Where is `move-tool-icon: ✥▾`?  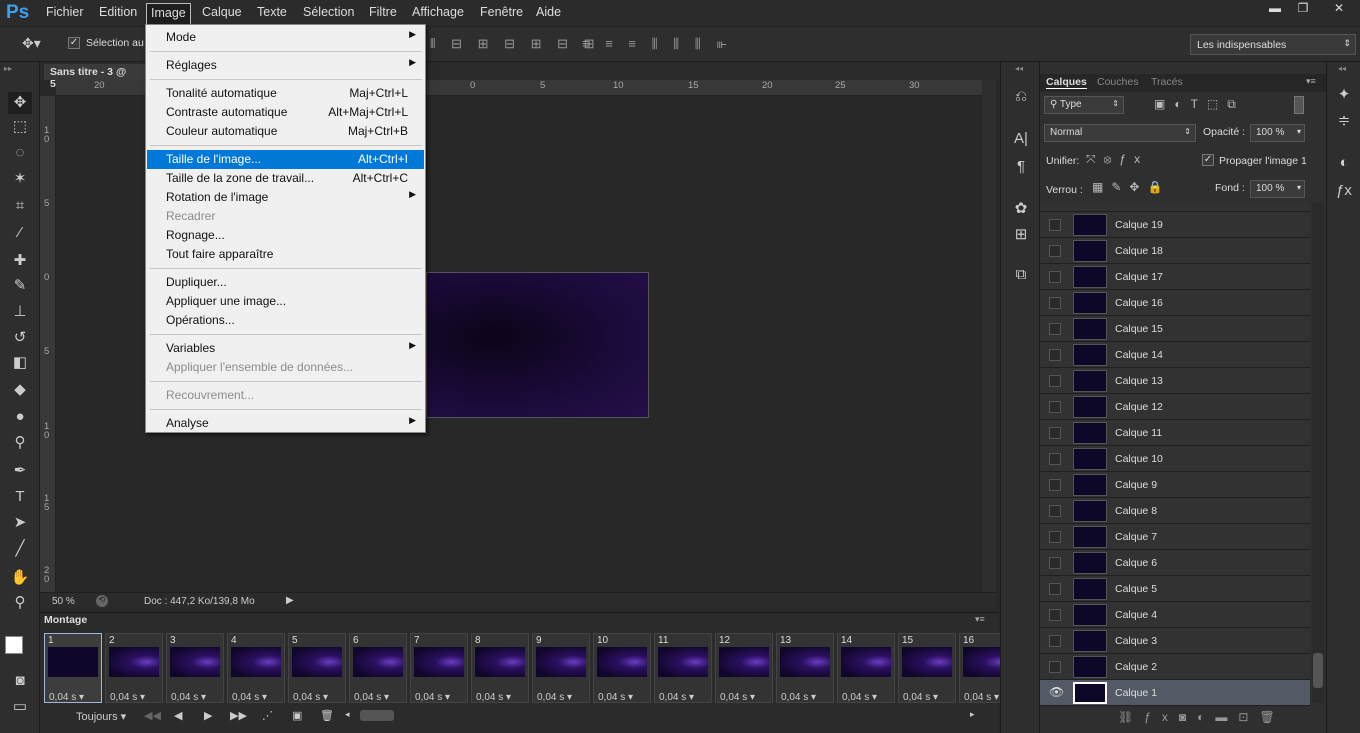
move-tool-icon: ✥▾ is located at coordinates (31, 43).